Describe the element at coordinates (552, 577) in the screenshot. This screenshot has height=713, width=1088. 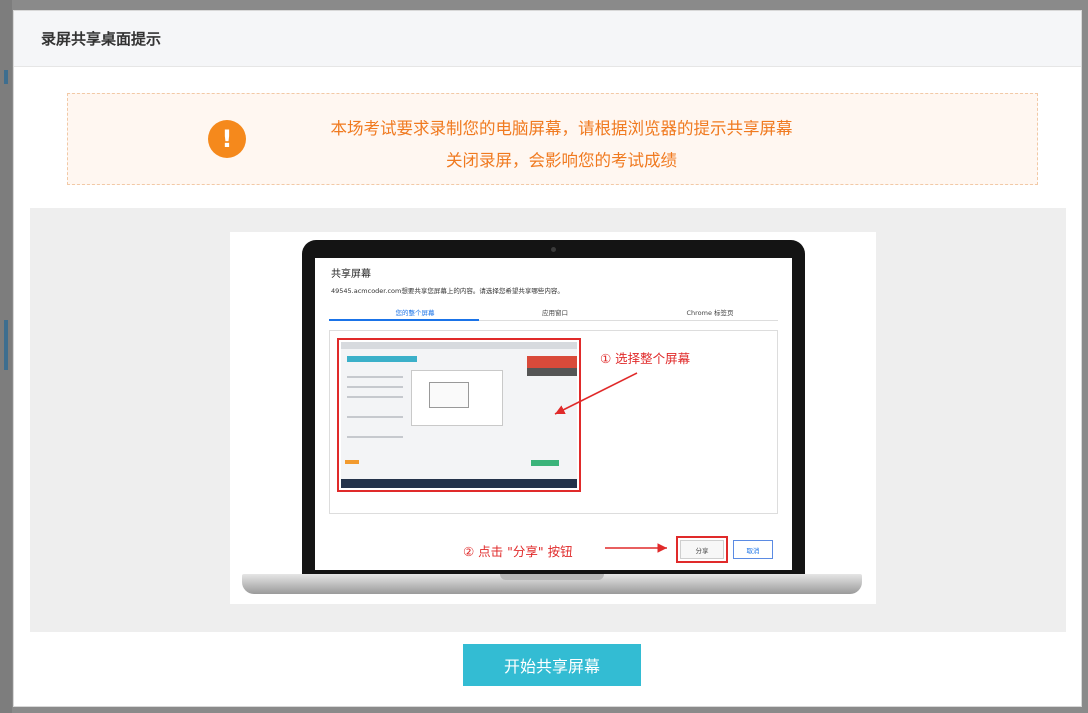
I see `laptop-notch` at that location.